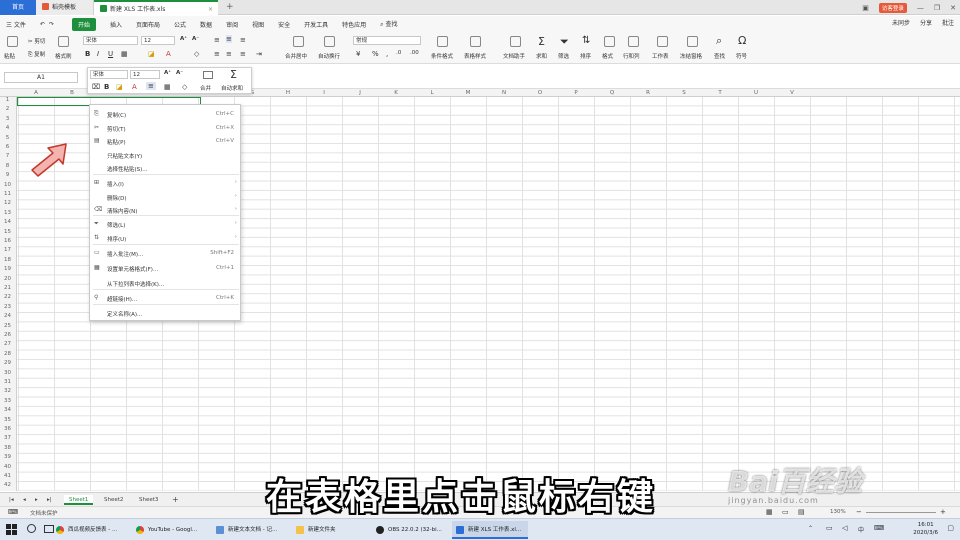 This screenshot has height=540, width=960. Describe the element at coordinates (24, 500) in the screenshot. I see `sheet-nav-prev-icon: ◂` at that location.